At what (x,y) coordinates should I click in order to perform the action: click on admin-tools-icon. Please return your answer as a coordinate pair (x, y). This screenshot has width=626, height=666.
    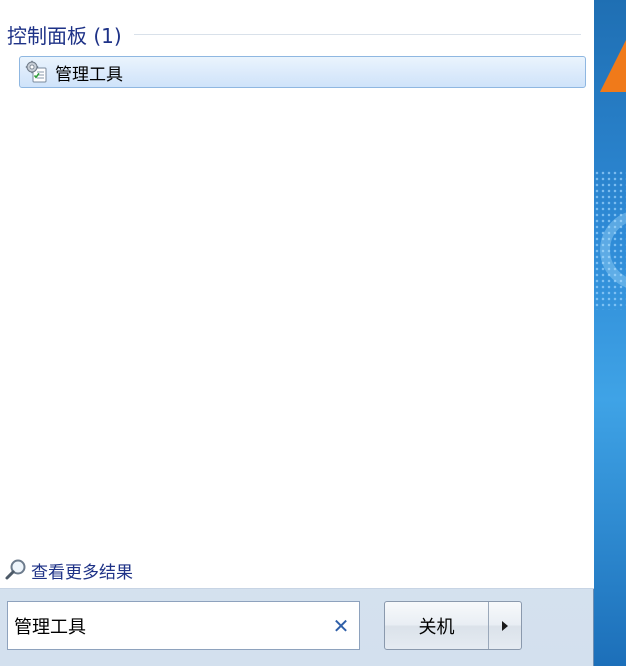
    Looking at the image, I should click on (37, 72).